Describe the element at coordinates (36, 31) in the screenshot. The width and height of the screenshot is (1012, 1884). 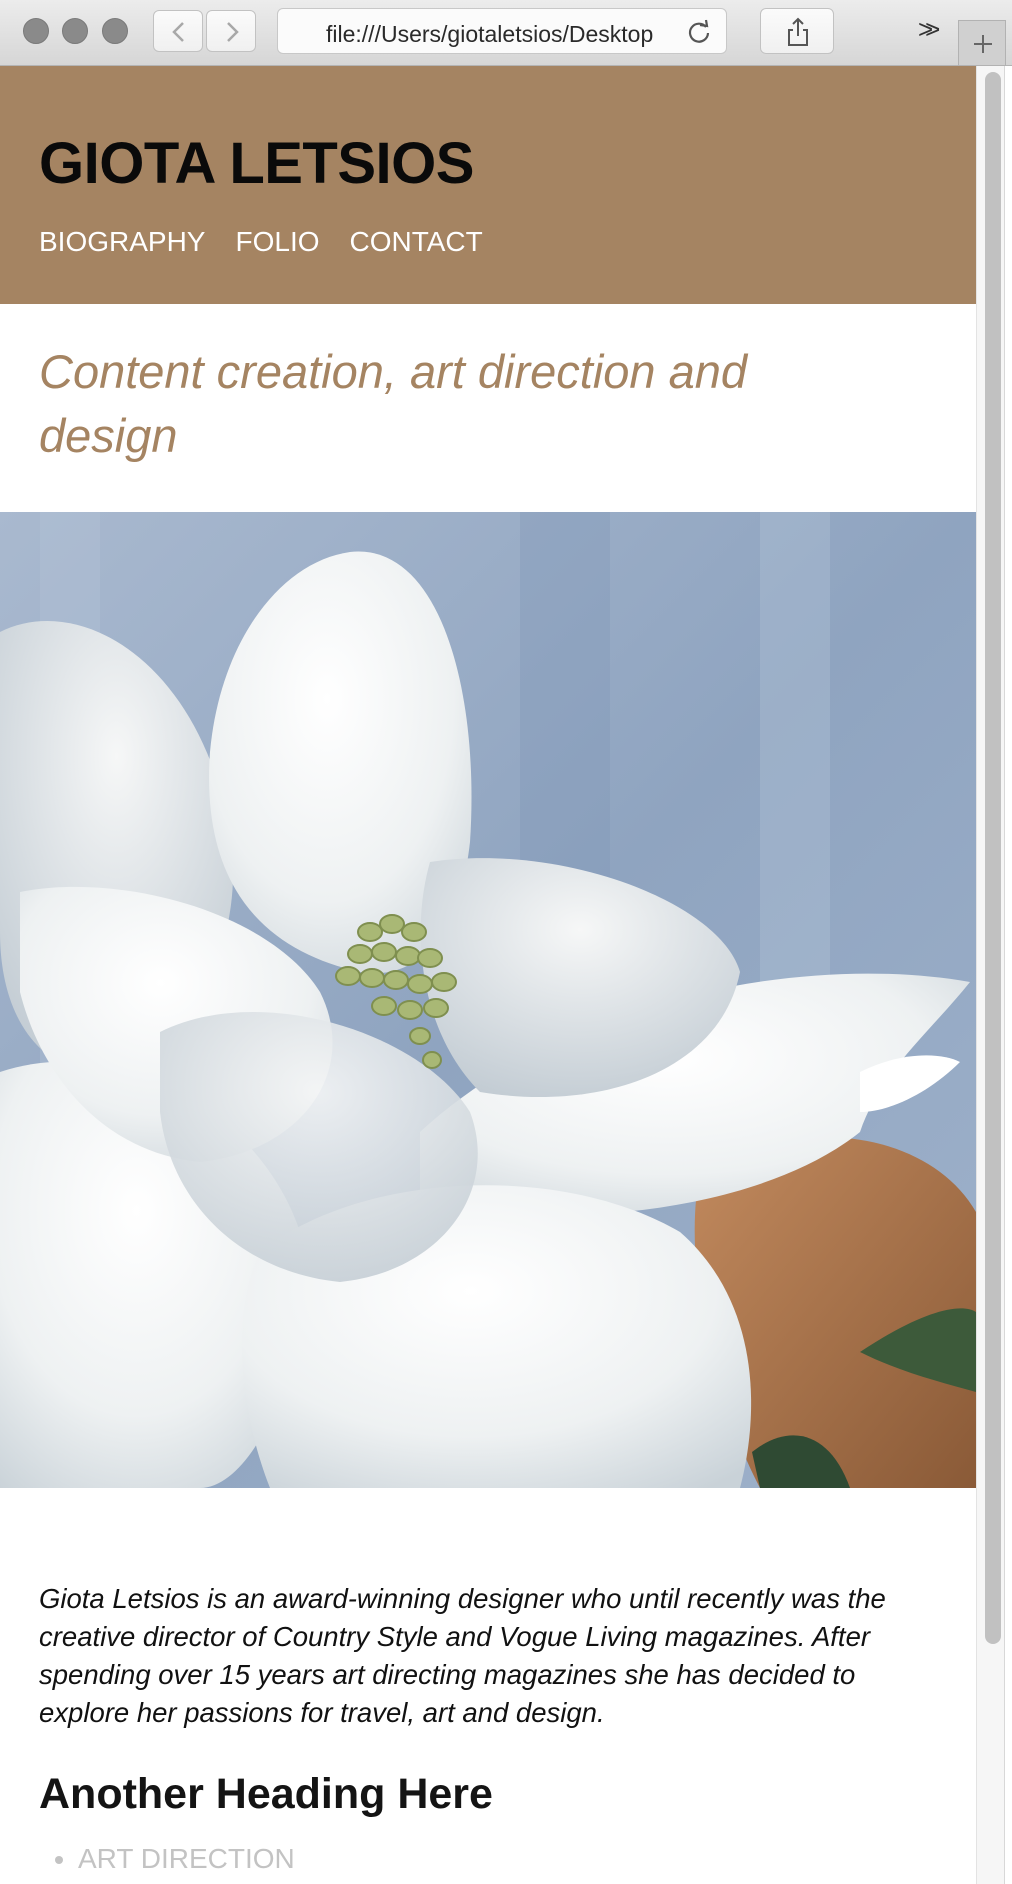
I see `close-window-button` at that location.